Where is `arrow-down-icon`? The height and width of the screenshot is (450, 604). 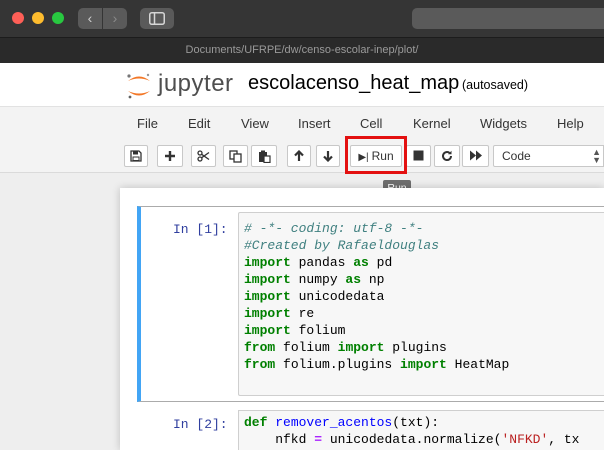 arrow-down-icon is located at coordinates (328, 156).